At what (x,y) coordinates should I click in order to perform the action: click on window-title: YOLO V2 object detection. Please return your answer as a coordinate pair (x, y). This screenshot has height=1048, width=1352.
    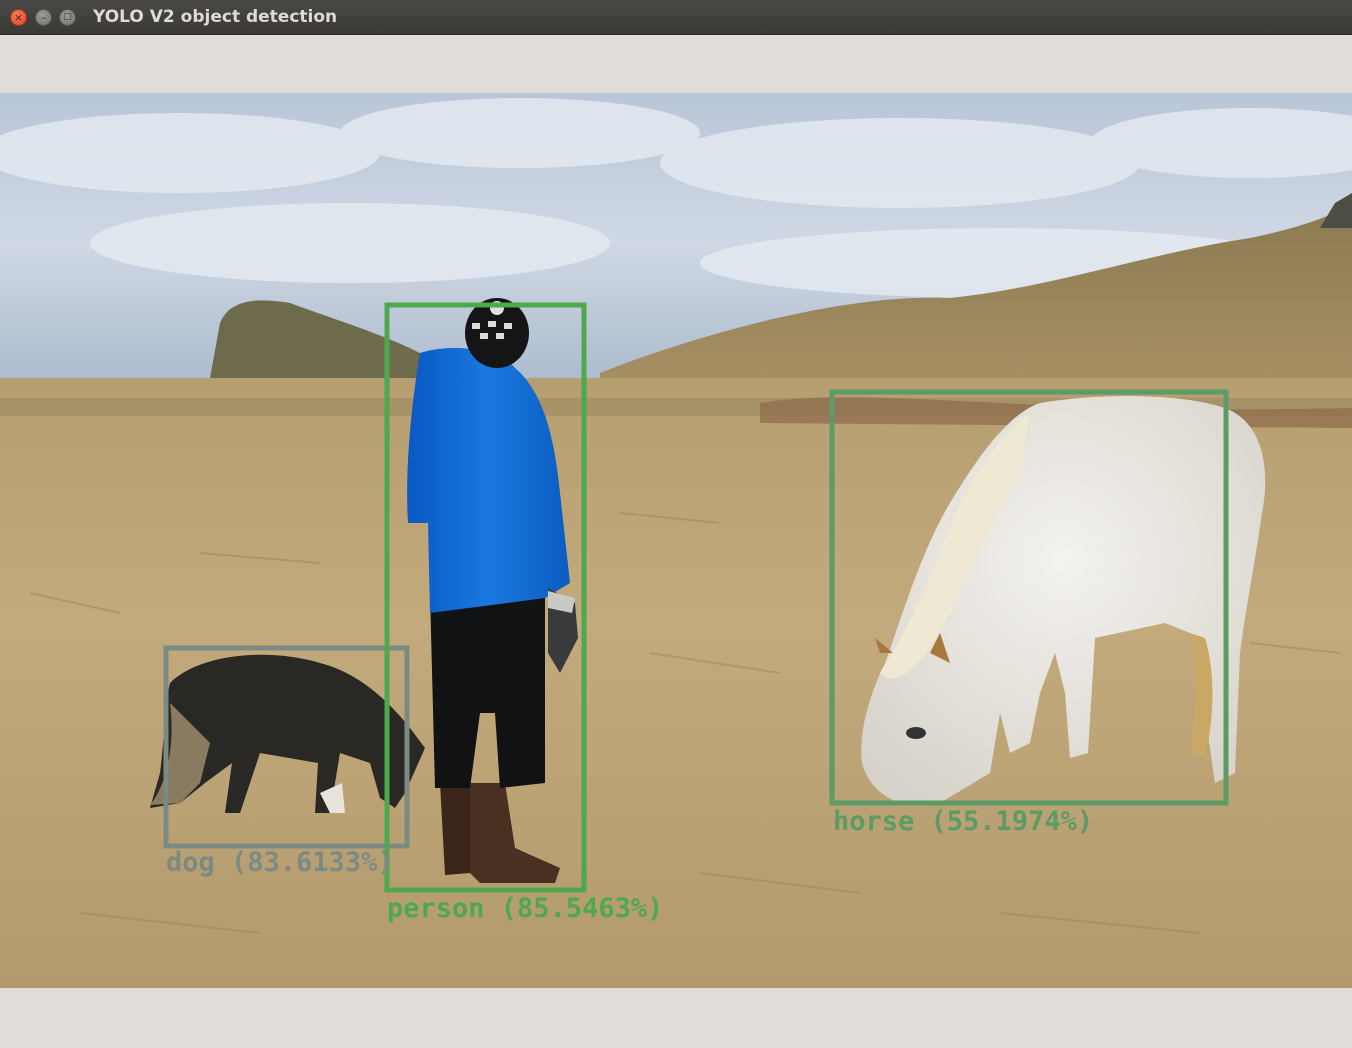
    Looking at the image, I should click on (215, 17).